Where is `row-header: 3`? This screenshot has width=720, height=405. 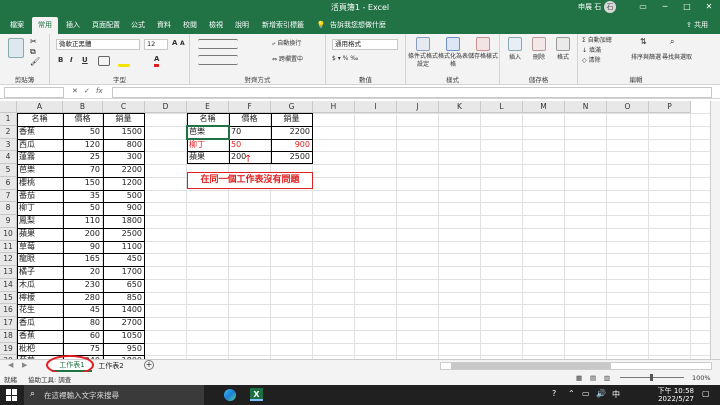
row-header: 3 is located at coordinates (8, 145).